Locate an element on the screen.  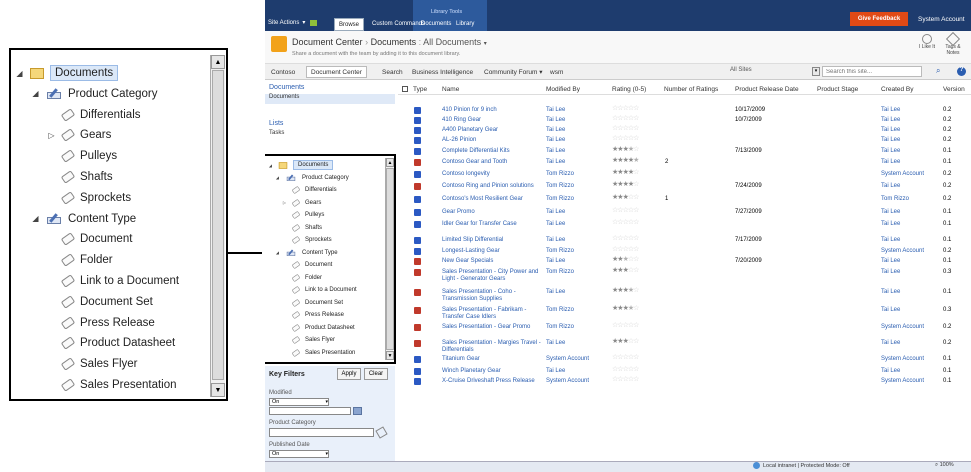
column-header-type: Type is located at coordinates (420, 89).